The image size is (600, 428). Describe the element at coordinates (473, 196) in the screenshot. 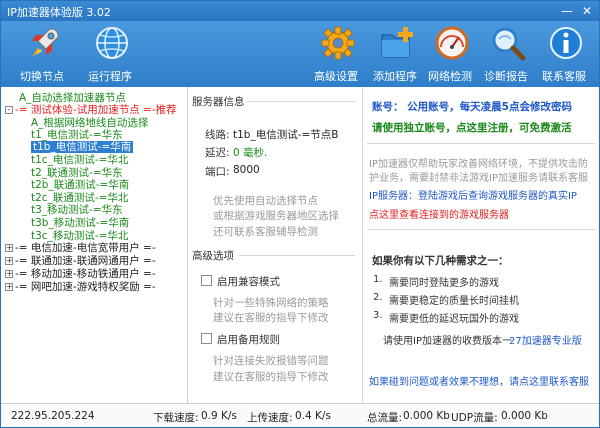

I see `ip-server-line: IP服务器：登陆游戏后查询游戏服务器的真实IP` at that location.